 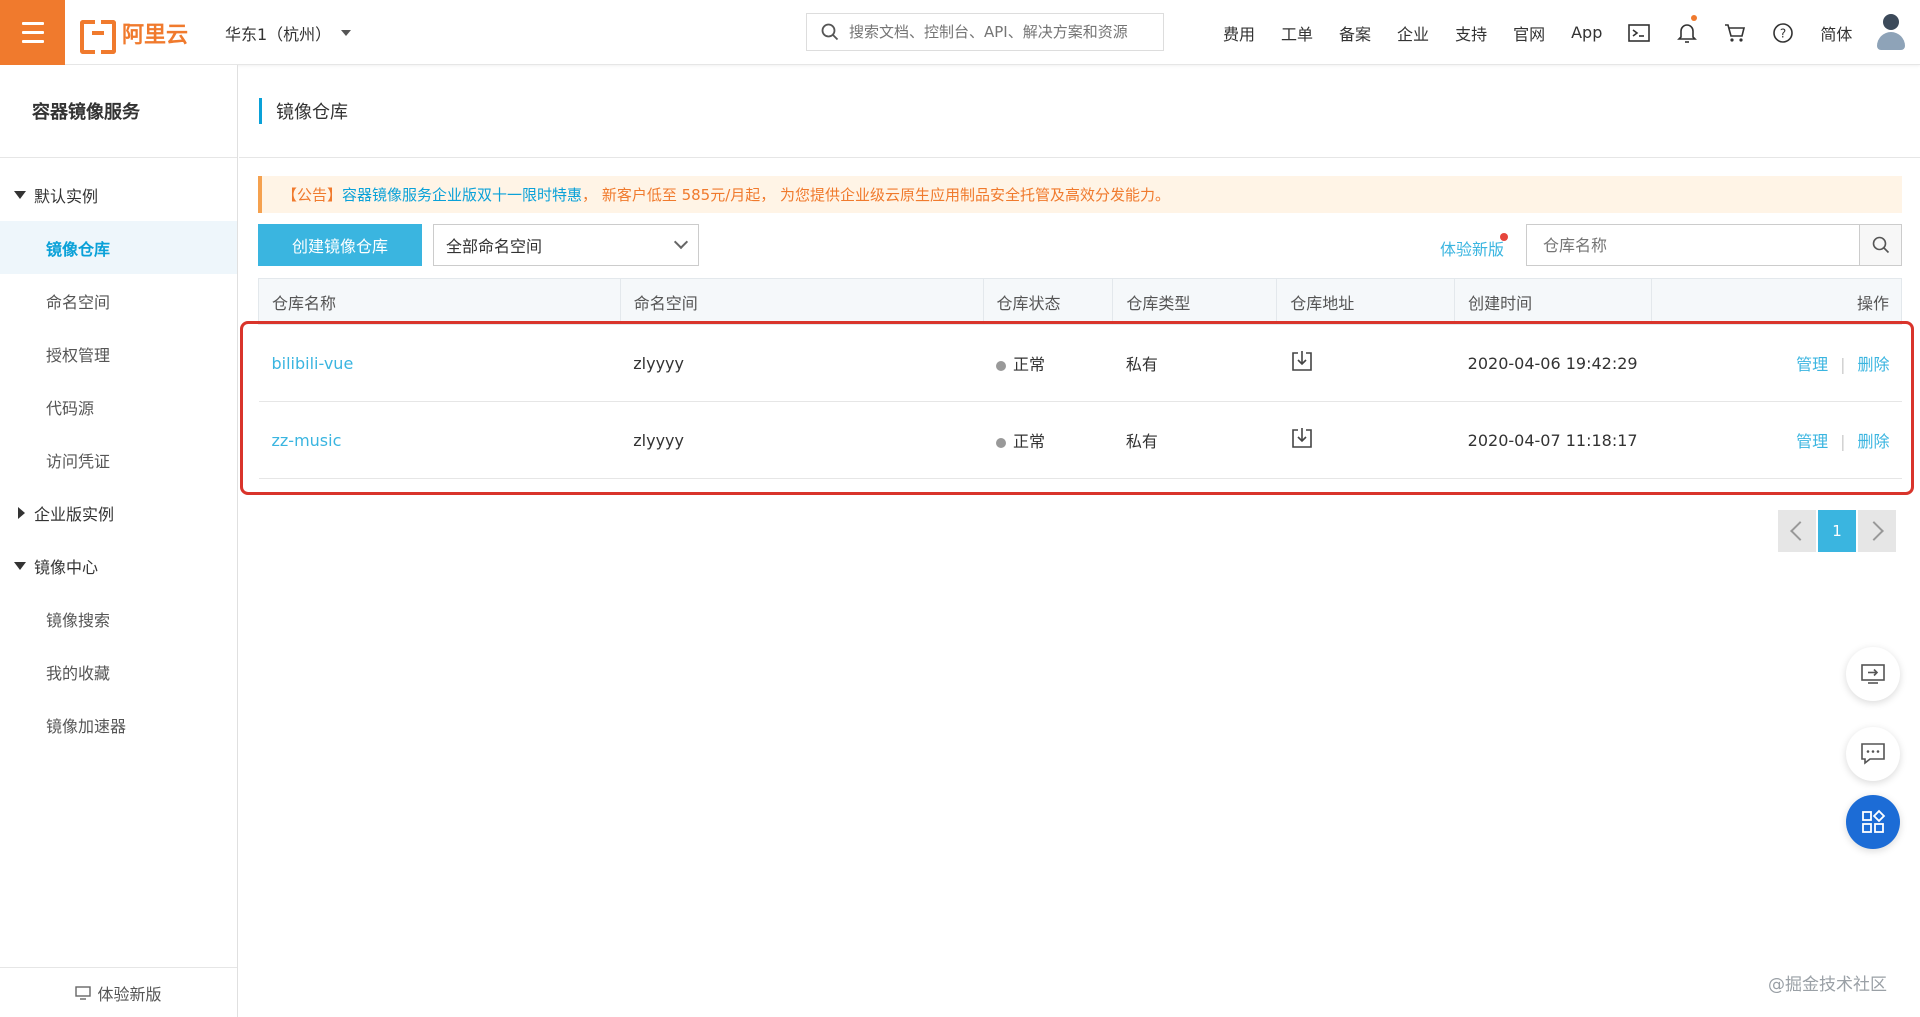 What do you see at coordinates (1776, 301) in the screenshot?
I see `col-header-actions: 操作` at bounding box center [1776, 301].